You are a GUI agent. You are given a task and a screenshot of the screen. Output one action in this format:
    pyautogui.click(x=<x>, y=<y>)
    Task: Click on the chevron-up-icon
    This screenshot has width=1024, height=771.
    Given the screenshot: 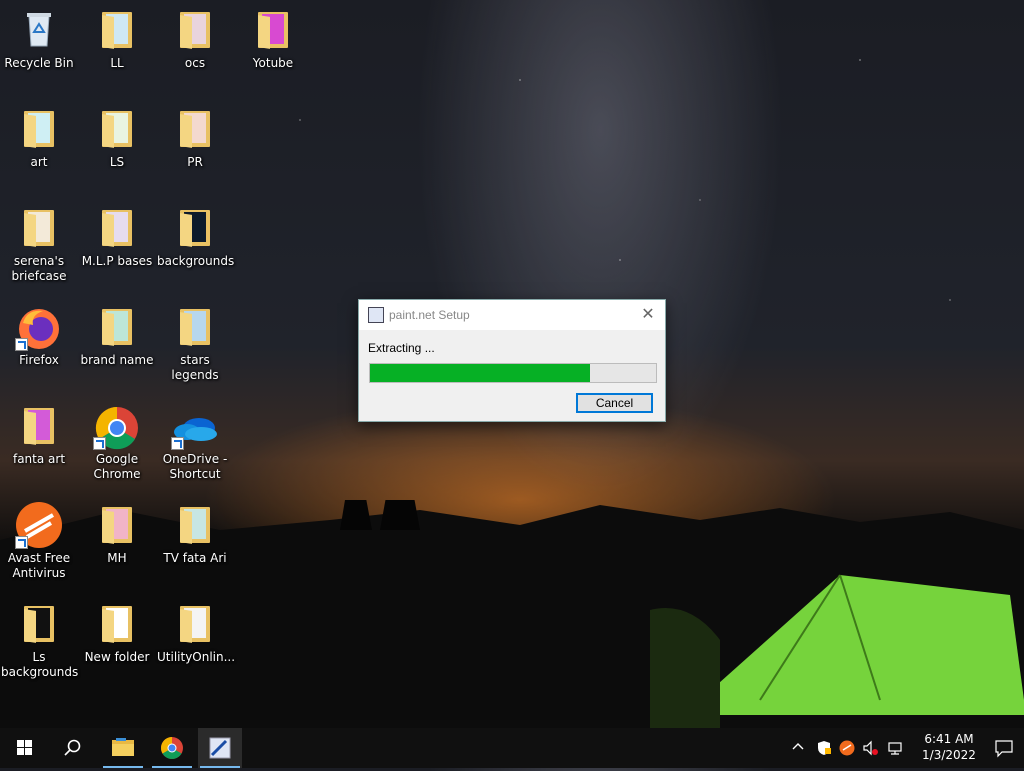 What is the action you would take?
    pyautogui.click(x=798, y=748)
    